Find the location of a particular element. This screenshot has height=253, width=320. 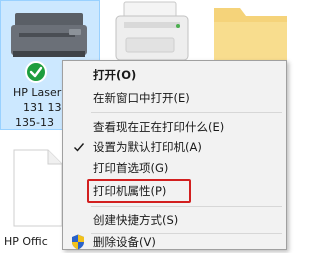

multifunction-printer-icon is located at coordinates (49, 35).